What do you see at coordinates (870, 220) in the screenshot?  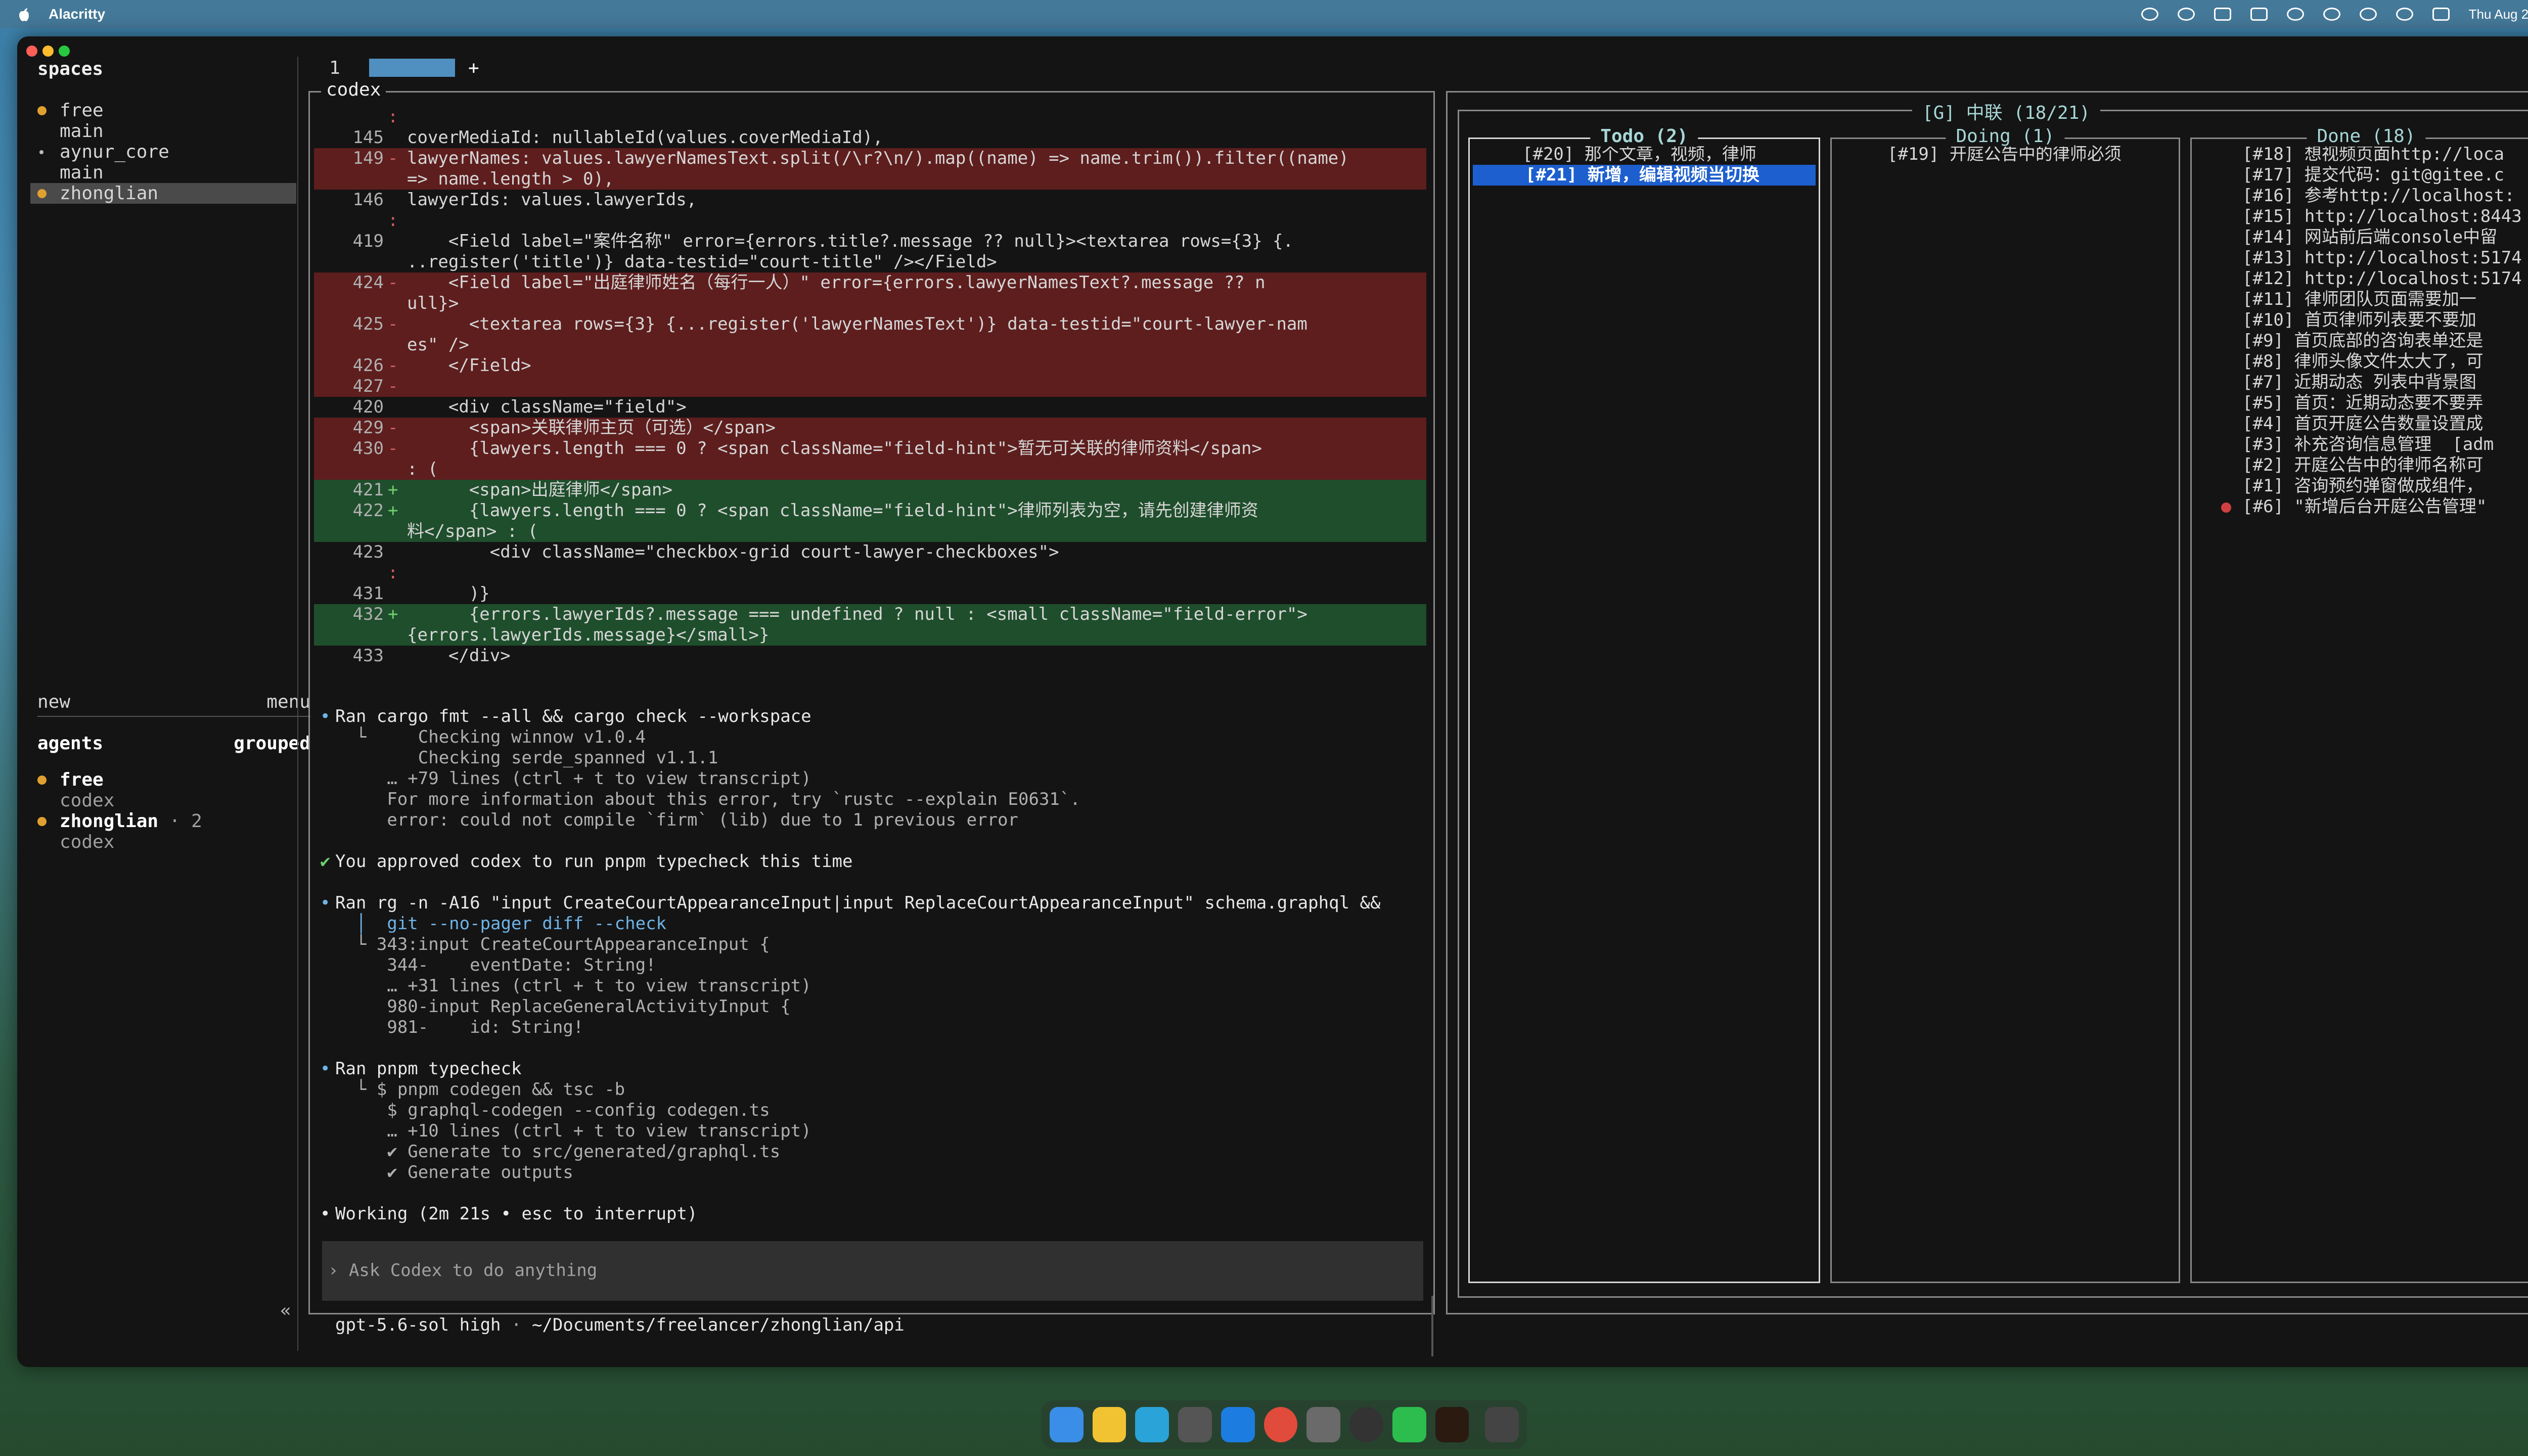 I see `diff-context-line: :` at bounding box center [870, 220].